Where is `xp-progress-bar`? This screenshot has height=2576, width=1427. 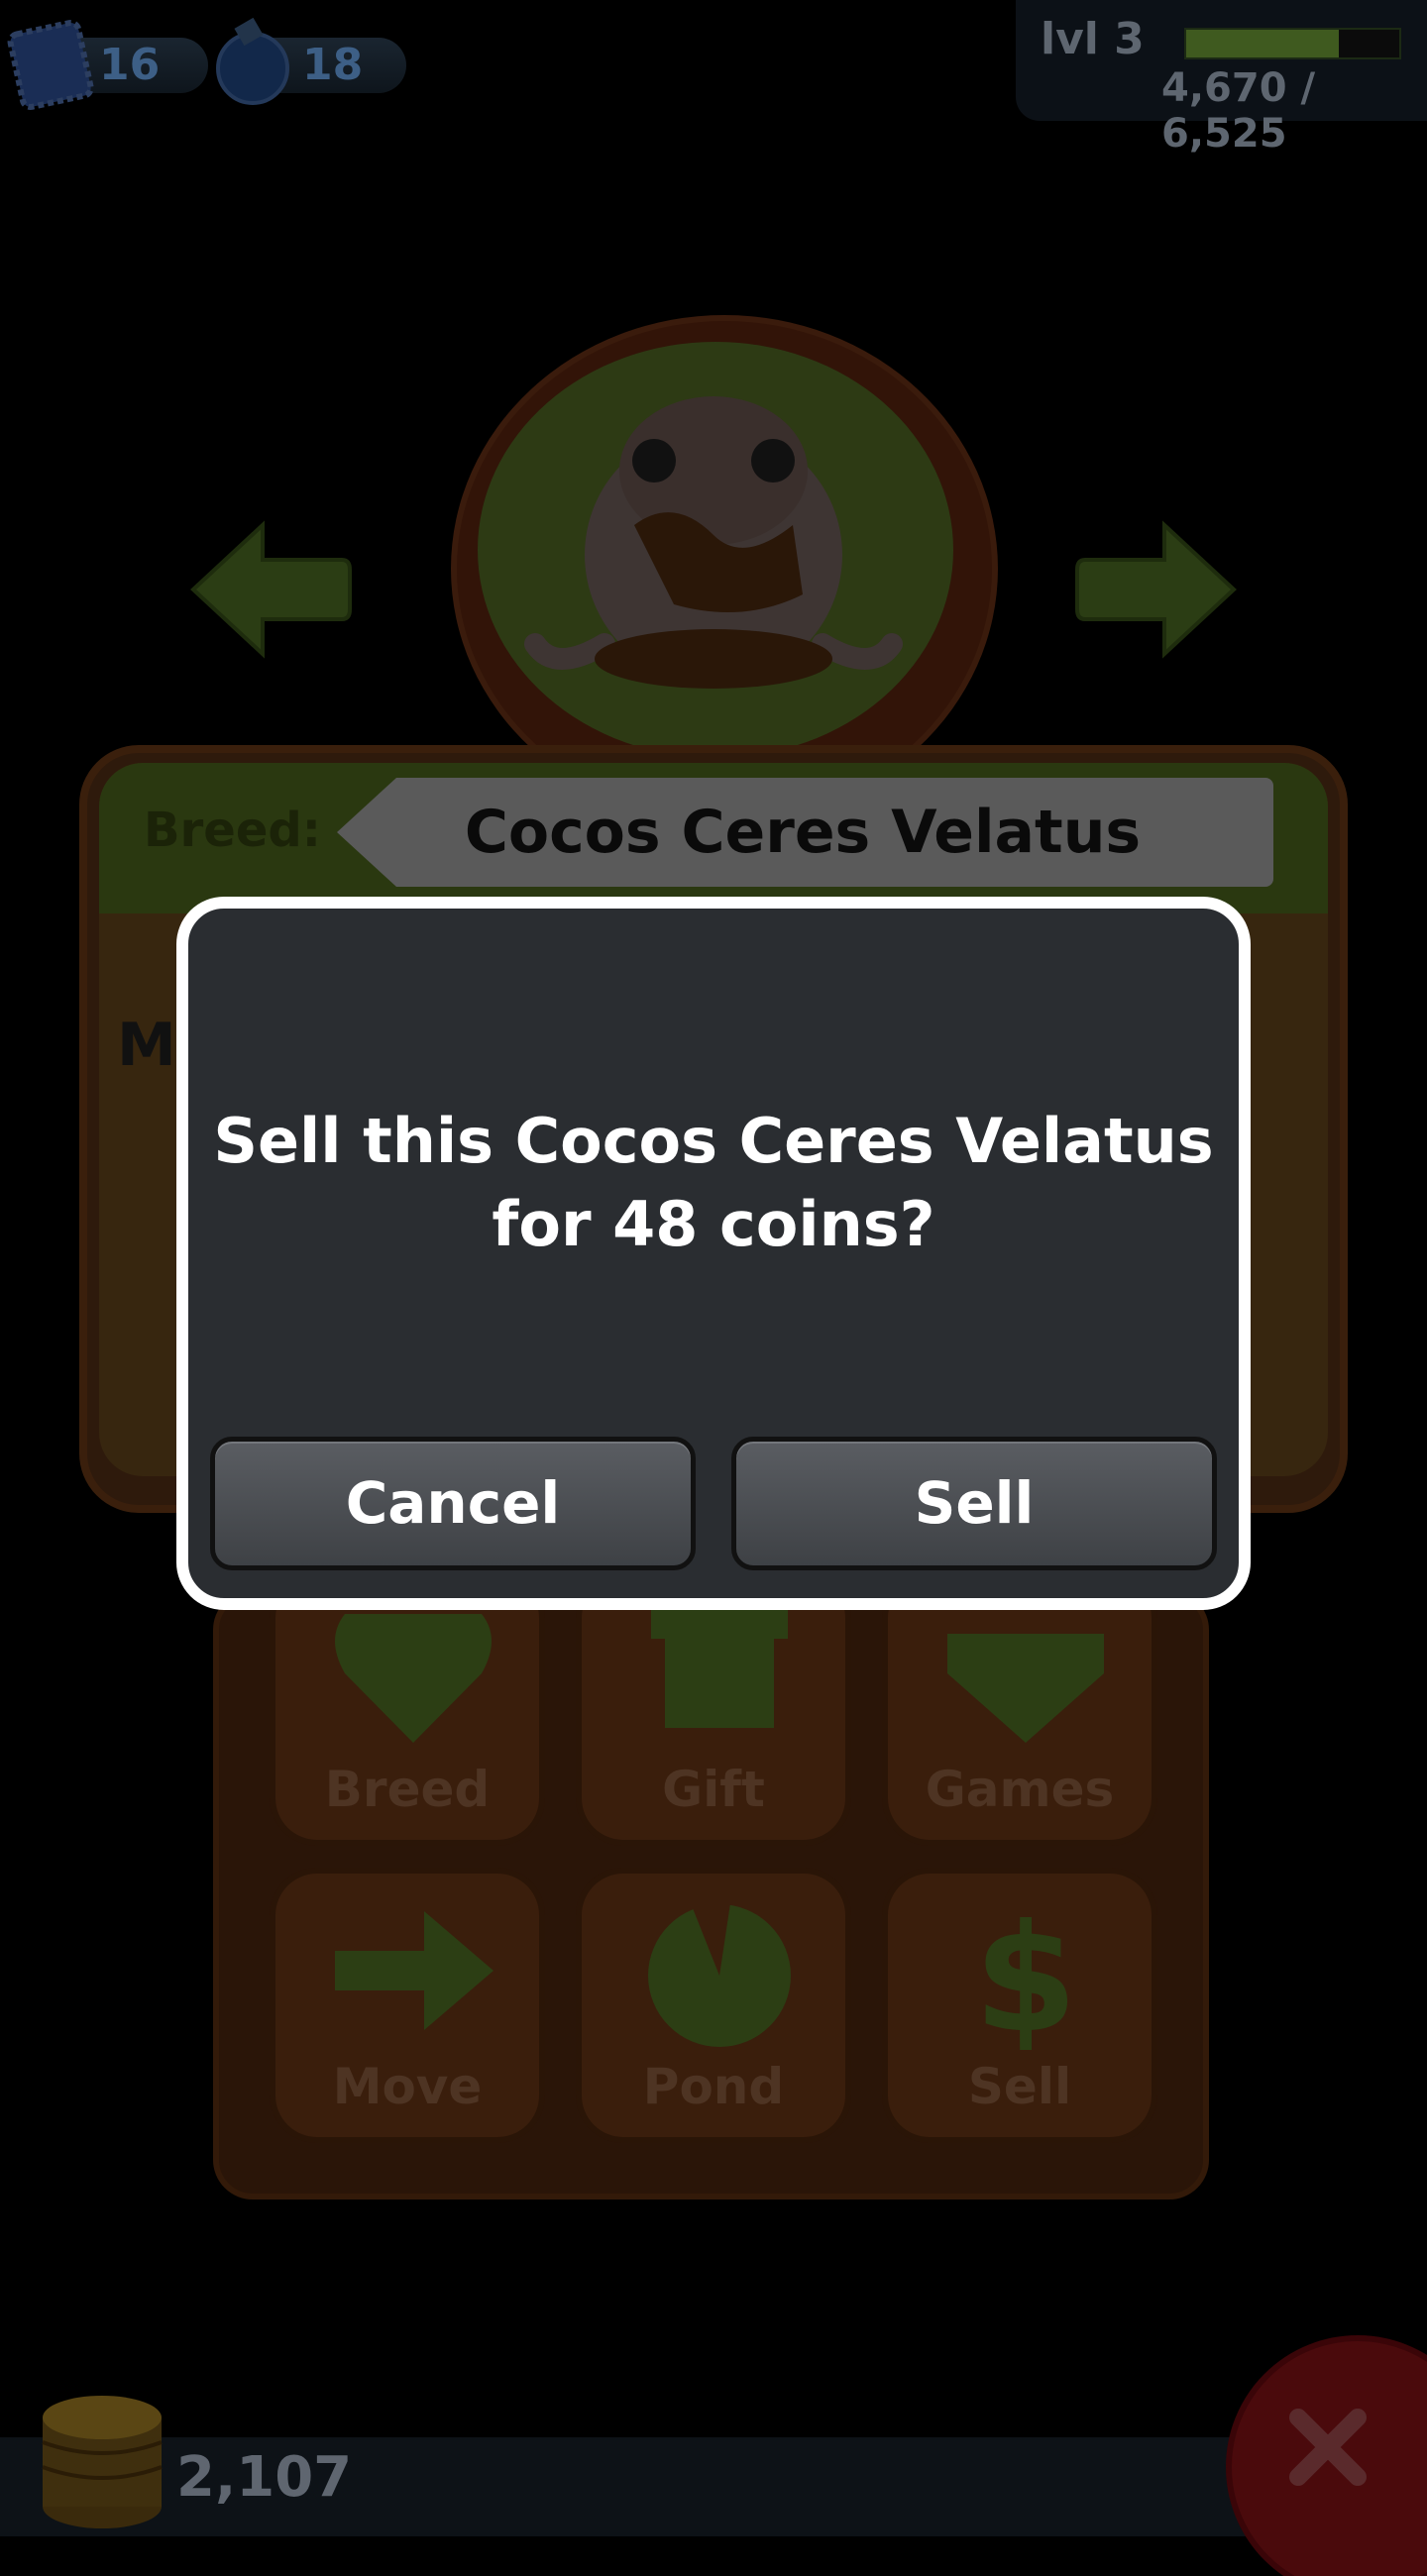
xp-progress-bar is located at coordinates (1292, 44).